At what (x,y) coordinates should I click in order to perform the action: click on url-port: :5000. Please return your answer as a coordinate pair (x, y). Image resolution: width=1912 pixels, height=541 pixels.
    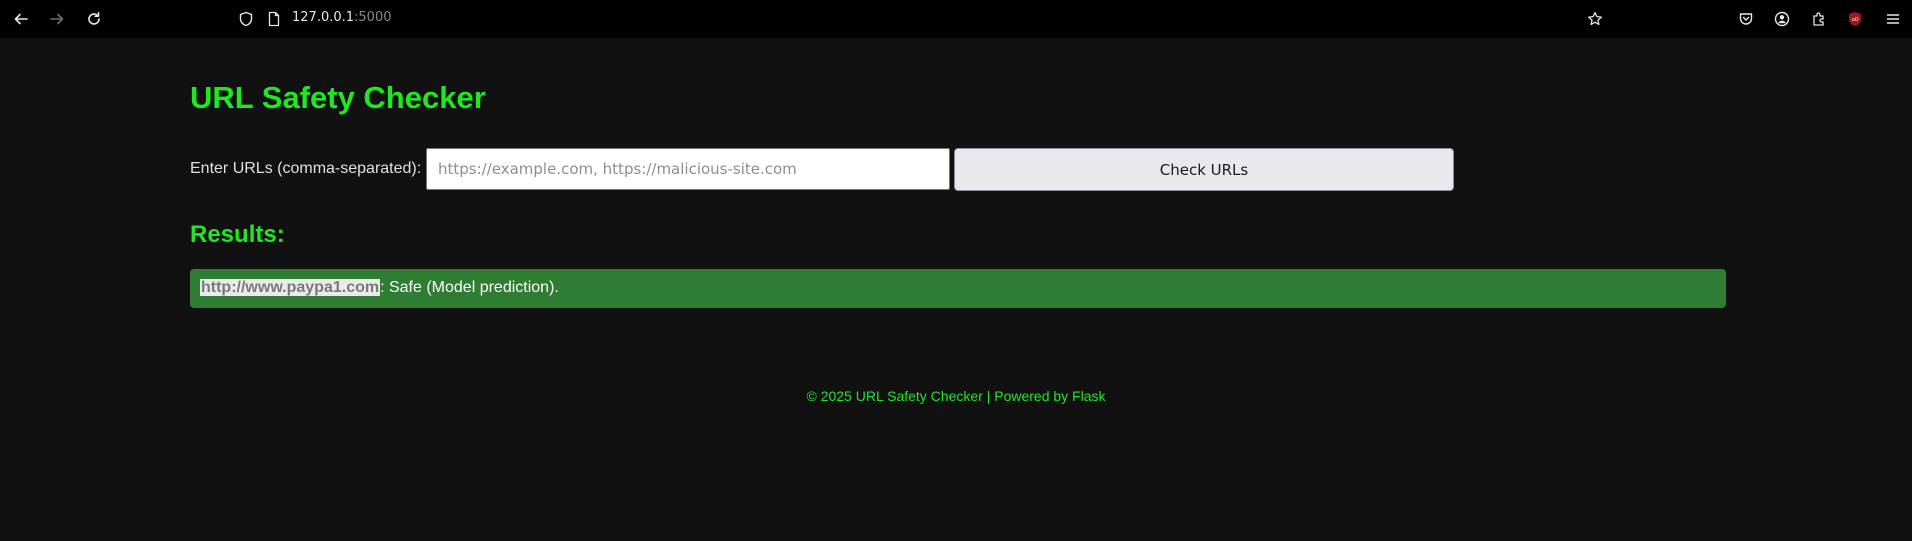
    Looking at the image, I should click on (373, 17).